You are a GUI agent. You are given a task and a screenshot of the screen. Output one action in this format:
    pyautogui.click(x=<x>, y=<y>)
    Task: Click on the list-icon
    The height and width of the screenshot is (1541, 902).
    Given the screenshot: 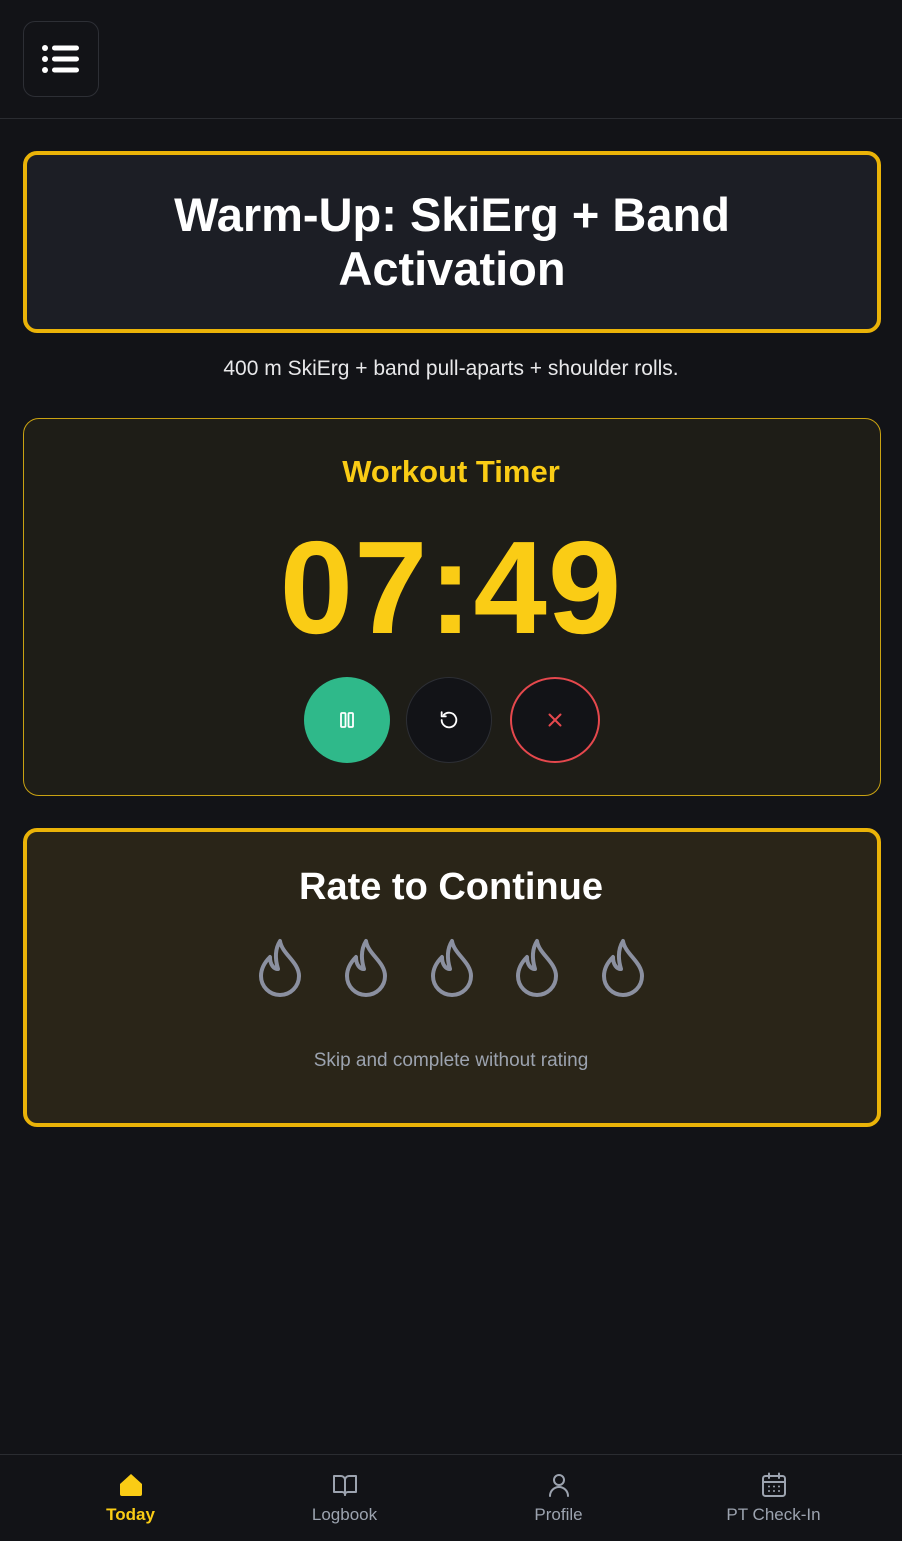 What is the action you would take?
    pyautogui.click(x=60, y=59)
    